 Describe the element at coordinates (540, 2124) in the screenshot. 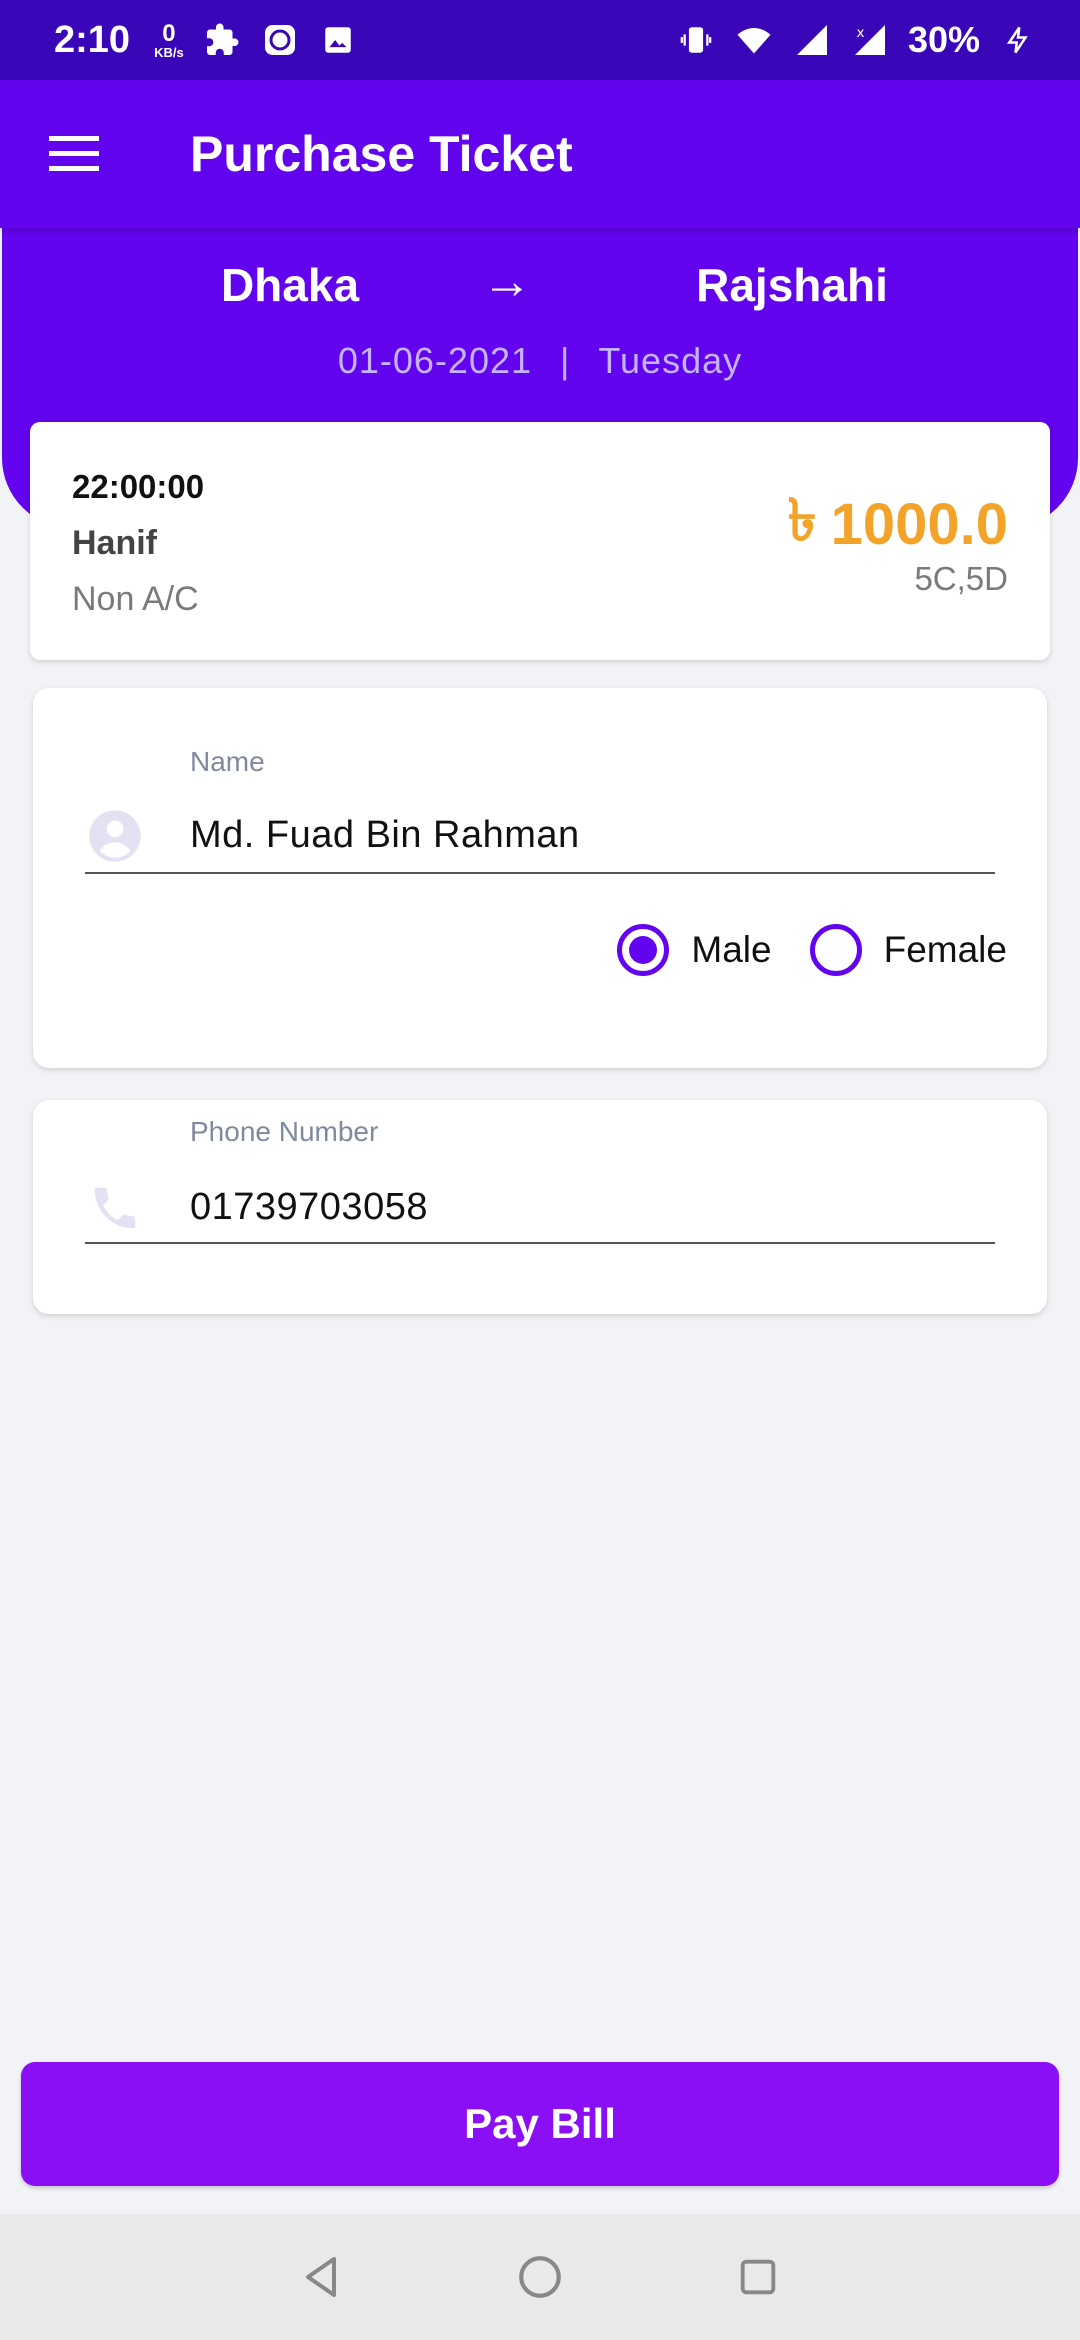

I see `pay-bill-button: Pay Bill` at that location.